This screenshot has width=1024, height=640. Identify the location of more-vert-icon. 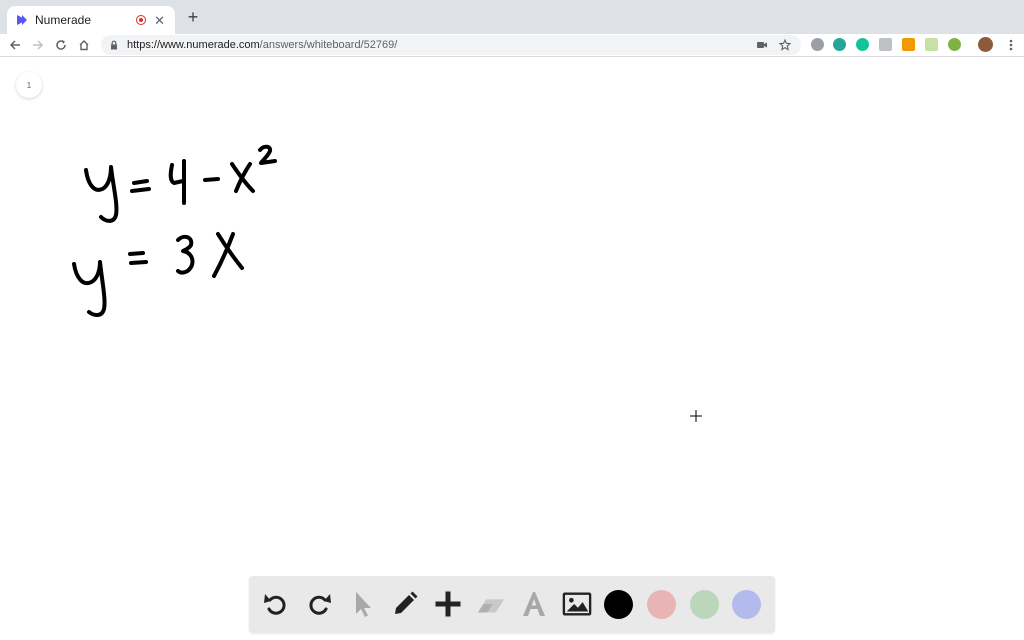
(1011, 45).